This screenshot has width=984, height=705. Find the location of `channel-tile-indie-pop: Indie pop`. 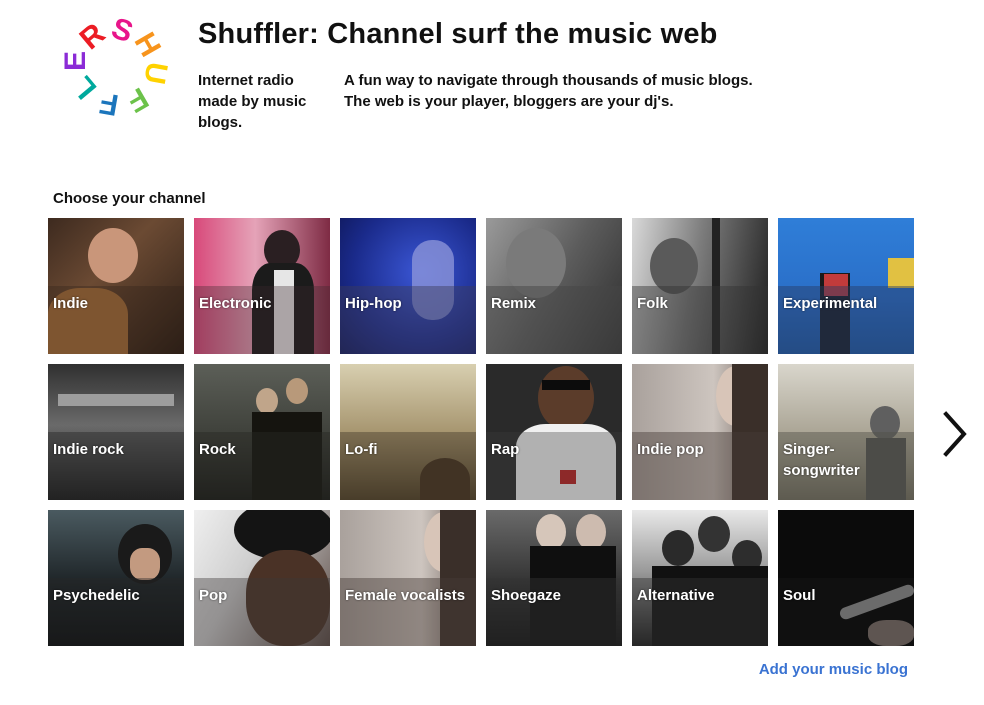

channel-tile-indie-pop: Indie pop is located at coordinates (700, 432).